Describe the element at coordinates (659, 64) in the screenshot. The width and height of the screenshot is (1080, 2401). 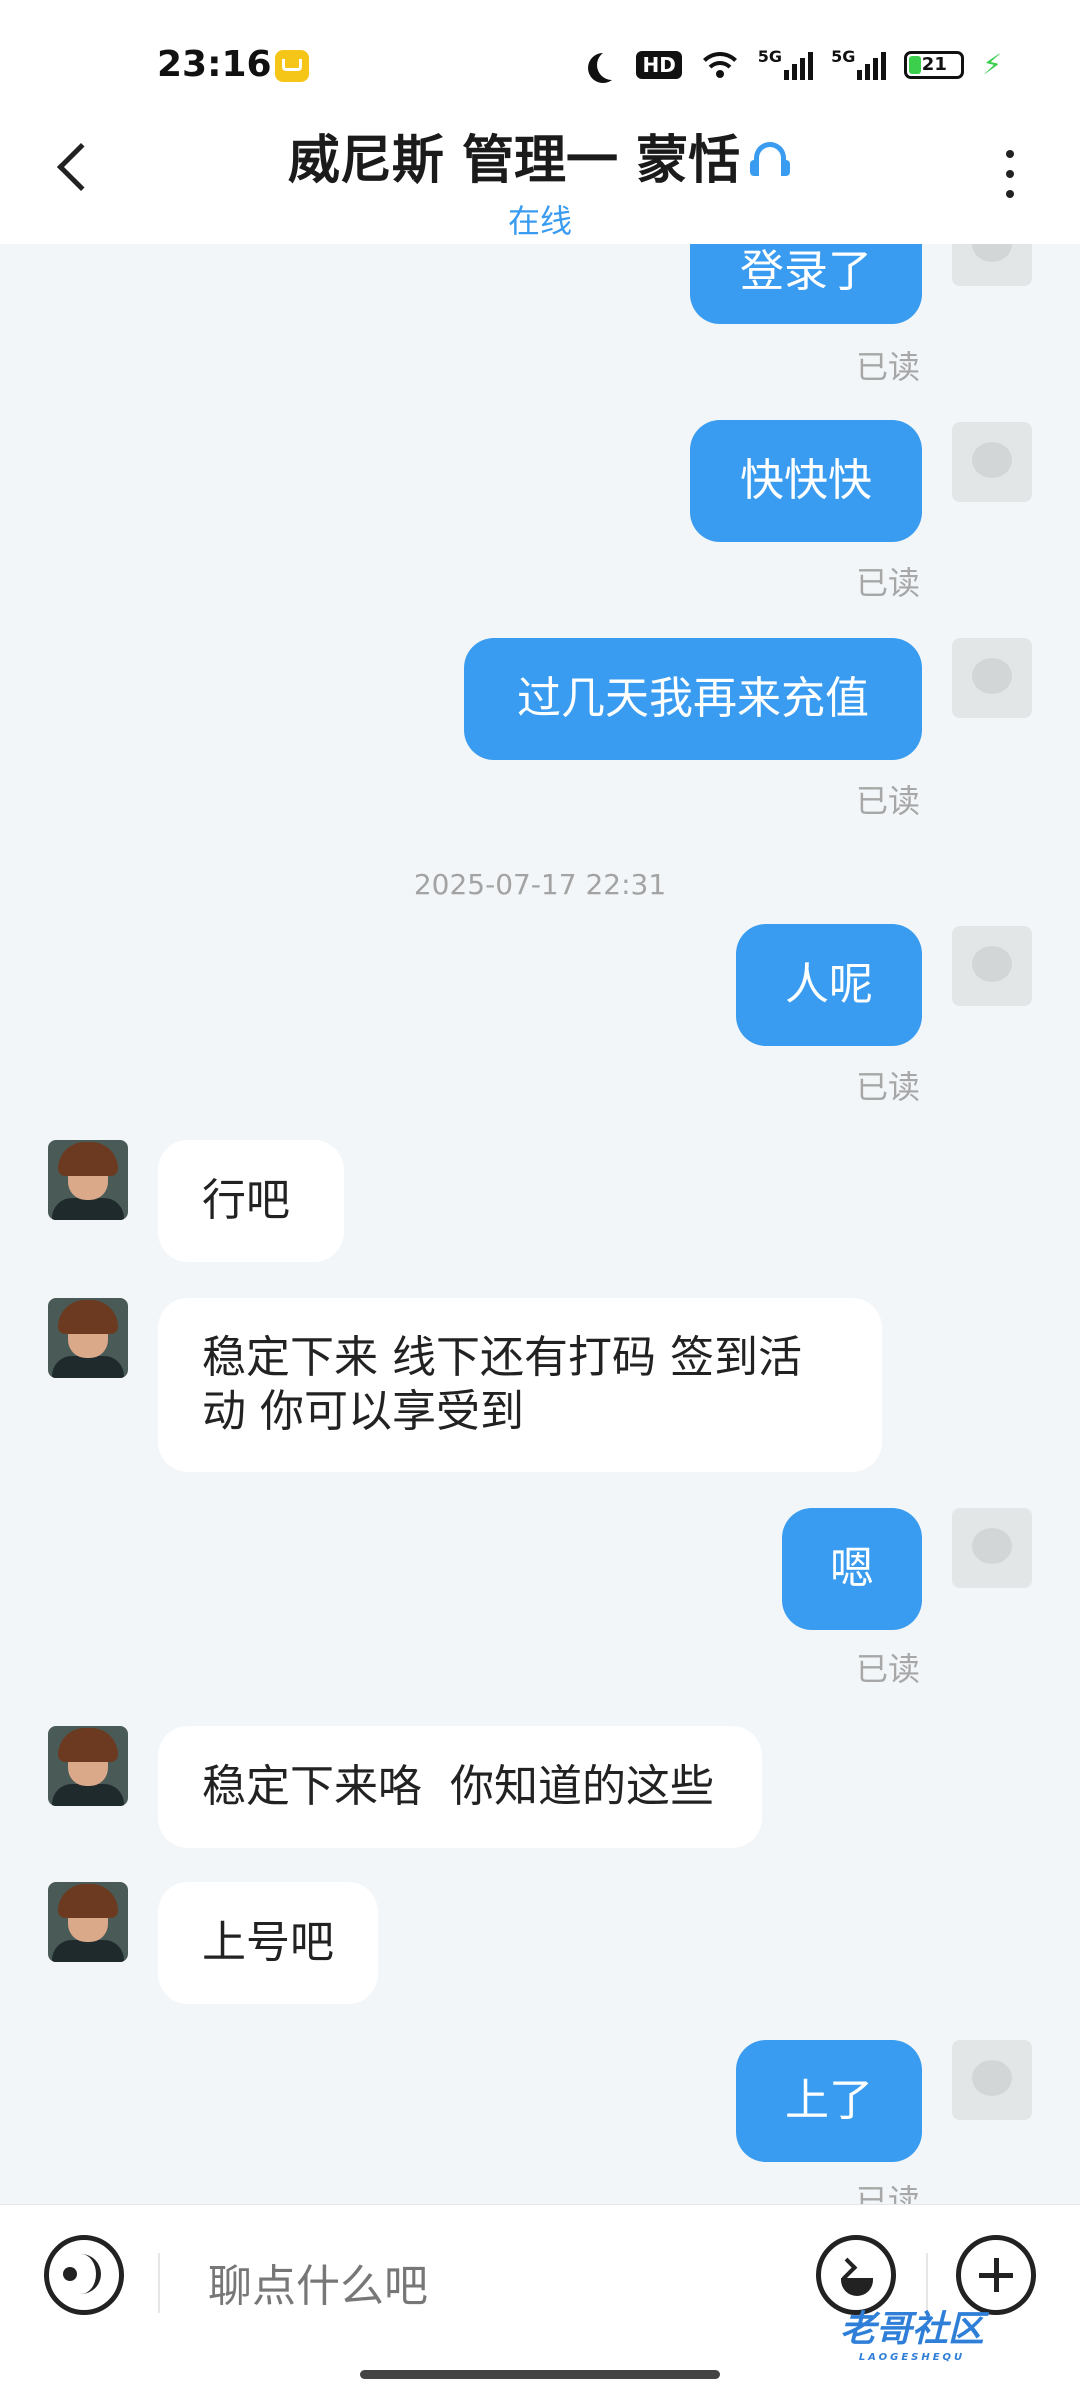
I see `hd-icon: HD` at that location.